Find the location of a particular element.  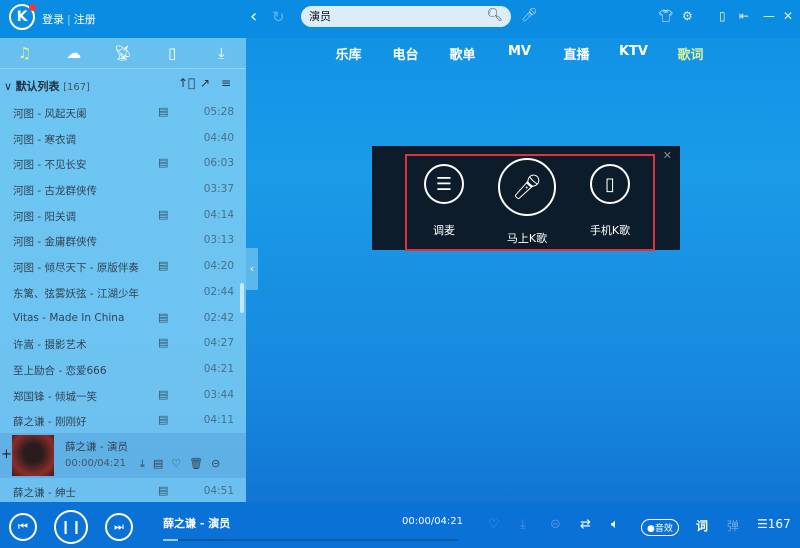

block-icon: ⊝ is located at coordinates (555, 524).